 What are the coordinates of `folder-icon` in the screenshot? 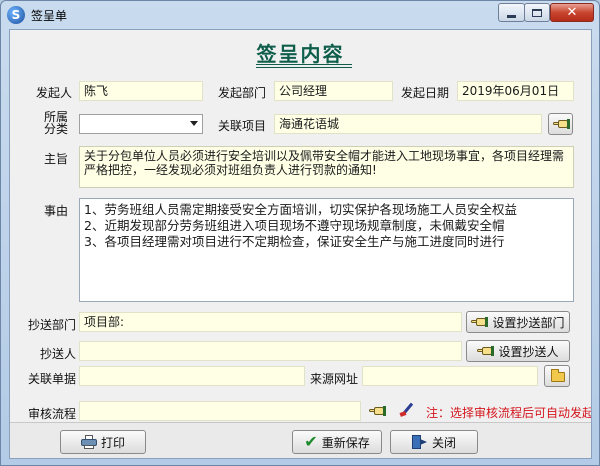 It's located at (558, 375).